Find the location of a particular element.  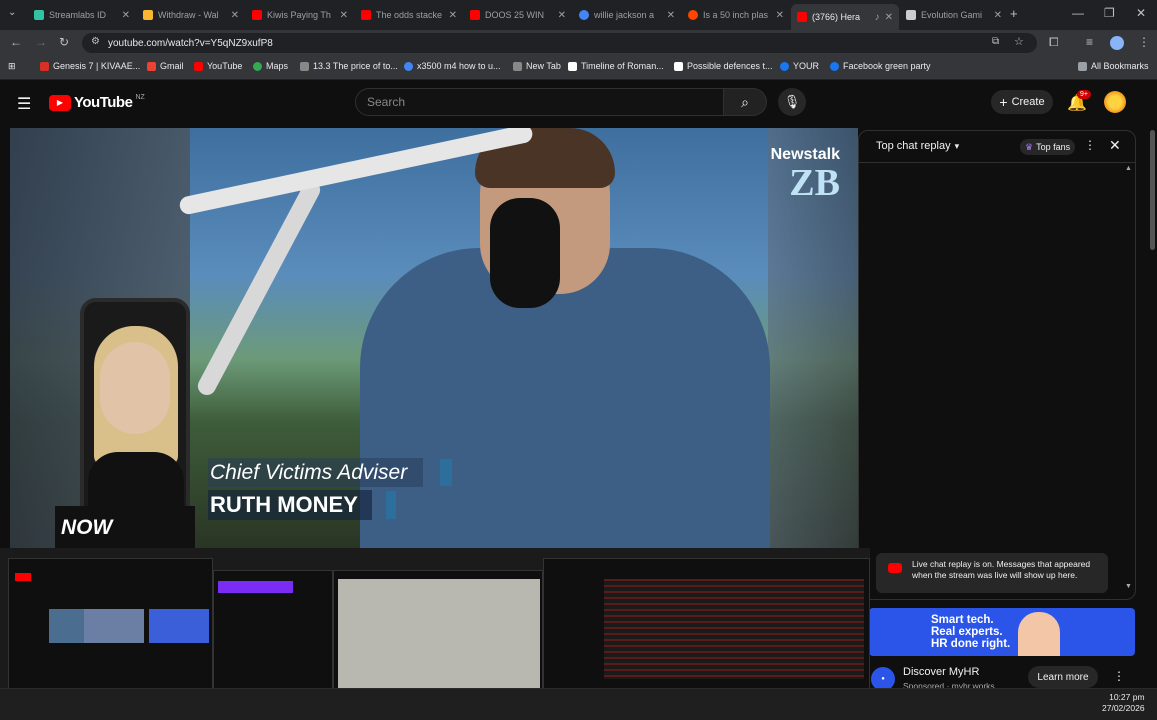

chat-title-label: Top chat replay is located at coordinates (913, 146).